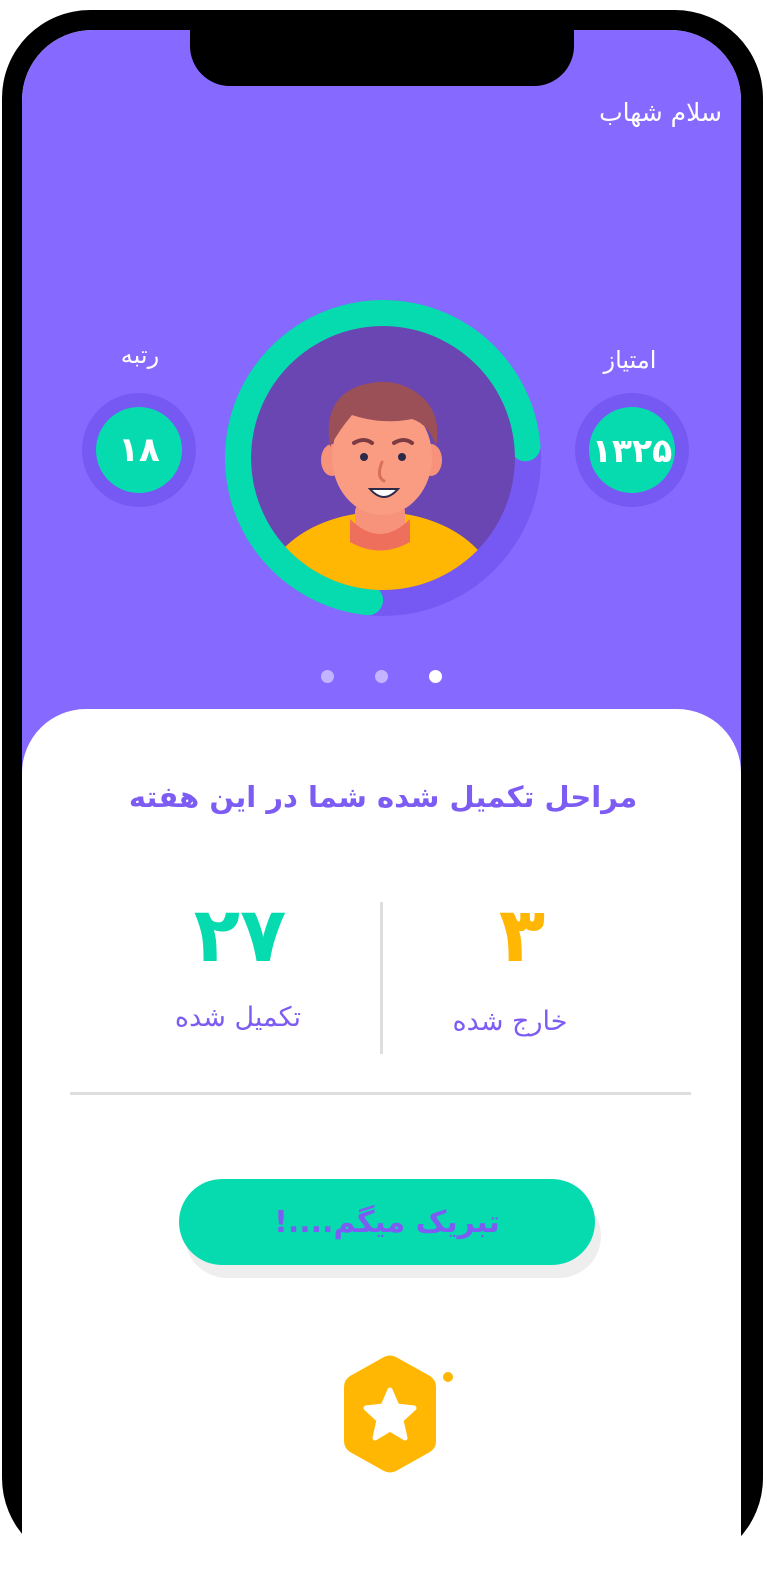 The height and width of the screenshot is (1569, 767). What do you see at coordinates (140, 355) in the screenshot?
I see `rank-label: رتبه` at bounding box center [140, 355].